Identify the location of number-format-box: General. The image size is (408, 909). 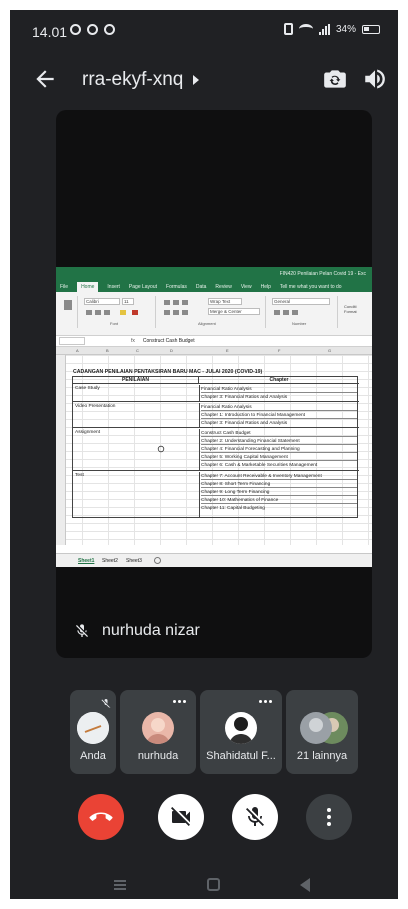
(301, 301).